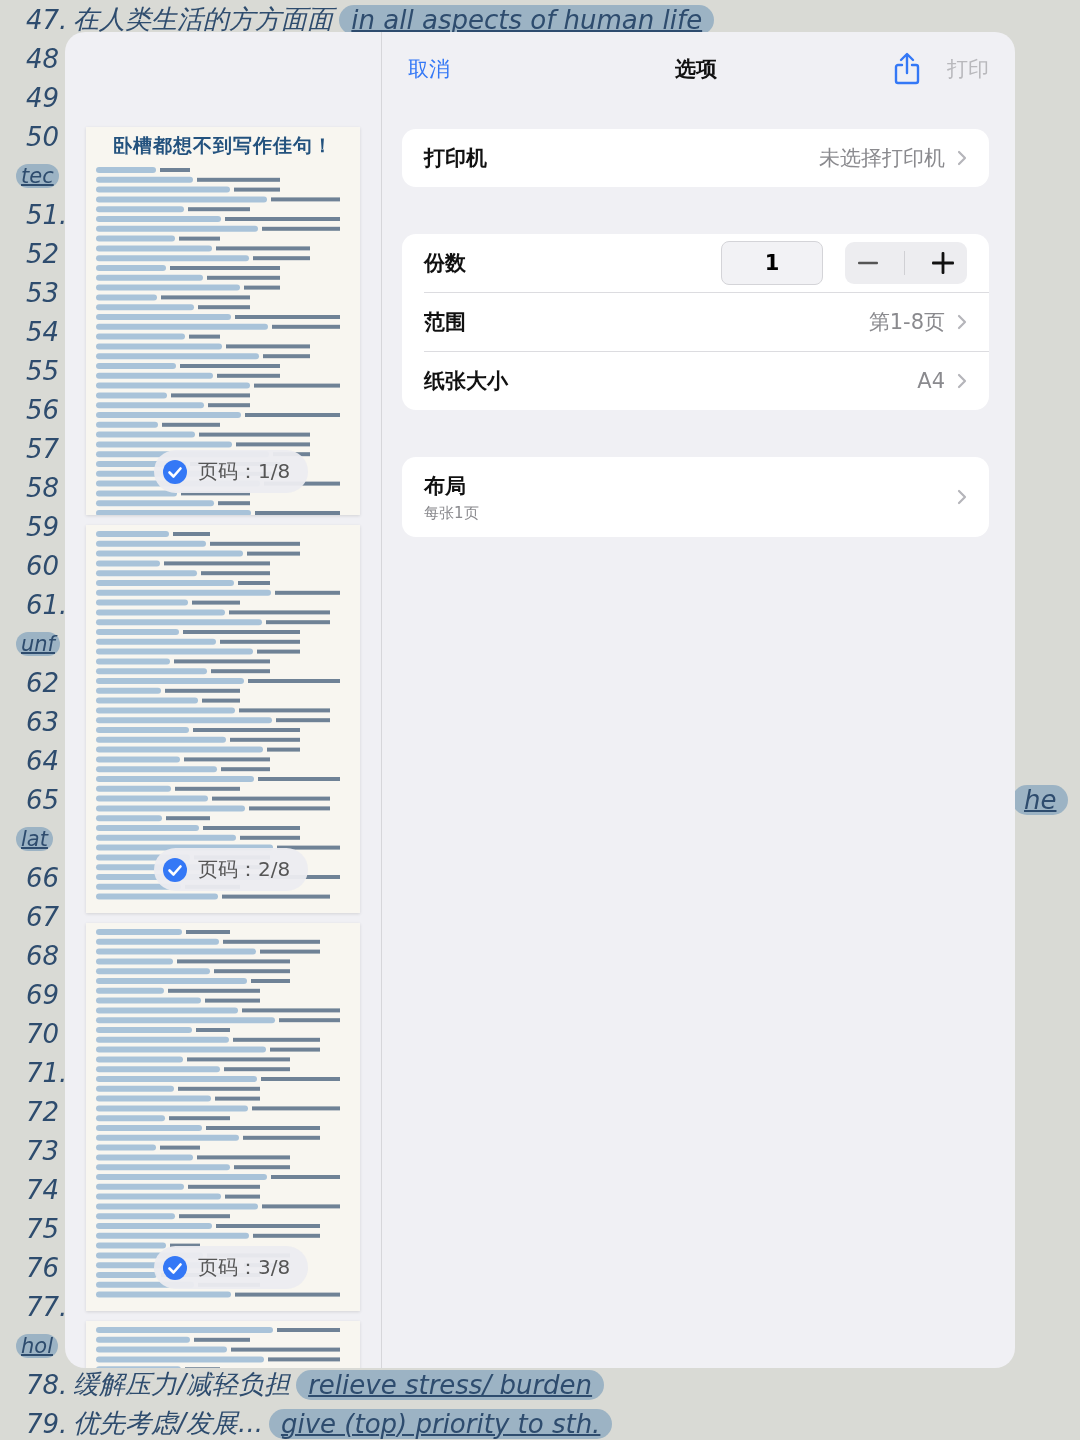 The height and width of the screenshot is (1440, 1080). What do you see at coordinates (47, 1306) in the screenshot?
I see `note-number: 77.` at bounding box center [47, 1306].